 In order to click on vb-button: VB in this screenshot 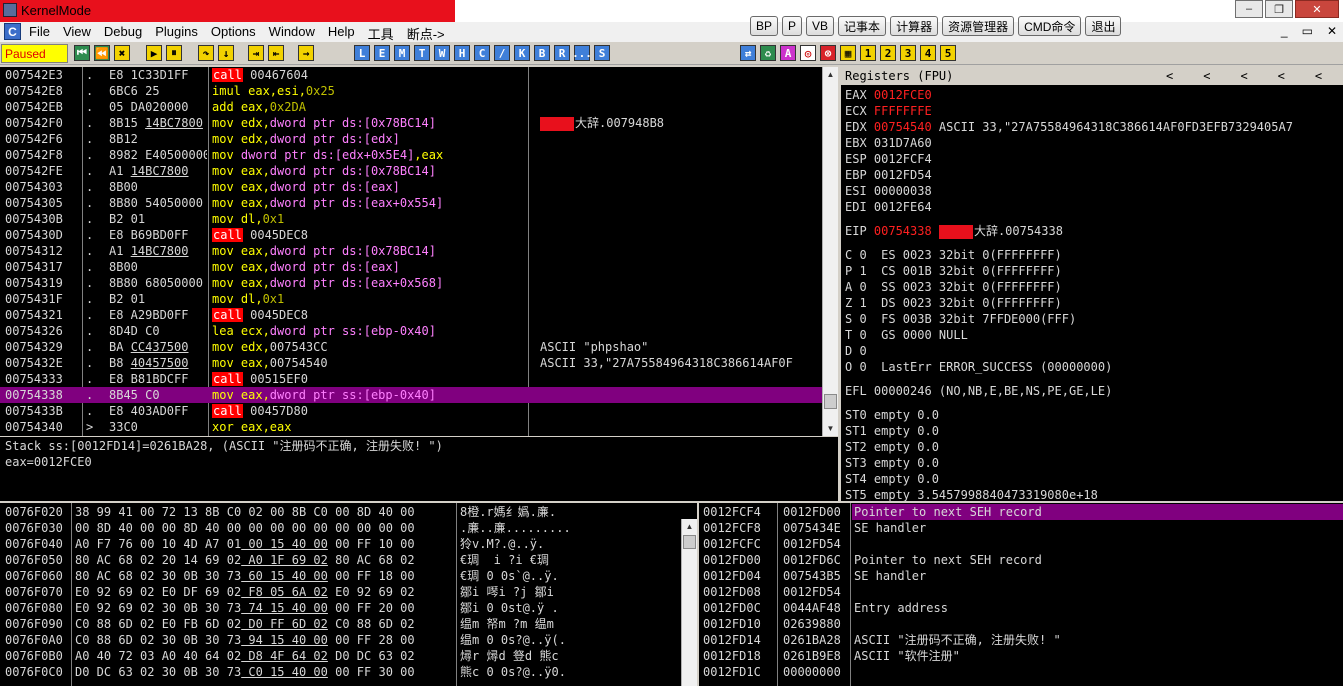, I will do `click(820, 26)`.